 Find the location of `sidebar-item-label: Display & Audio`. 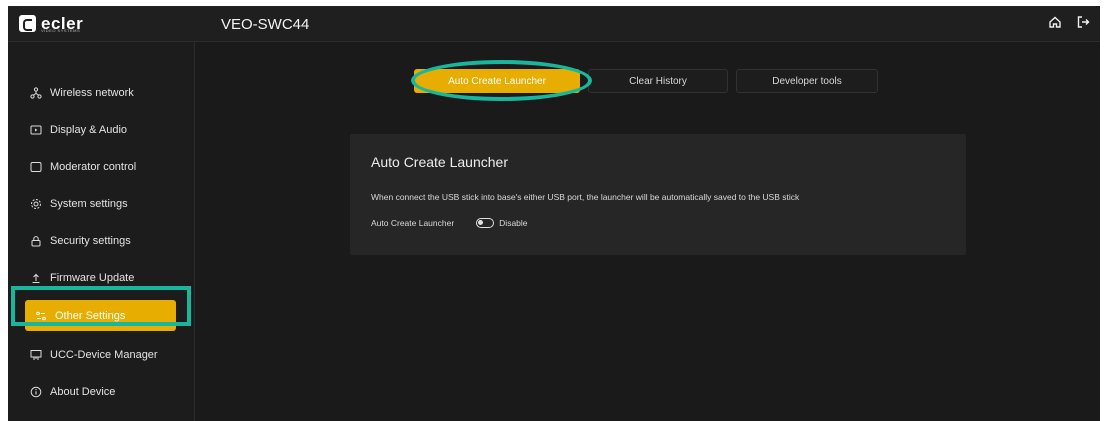

sidebar-item-label: Display & Audio is located at coordinates (89, 130).